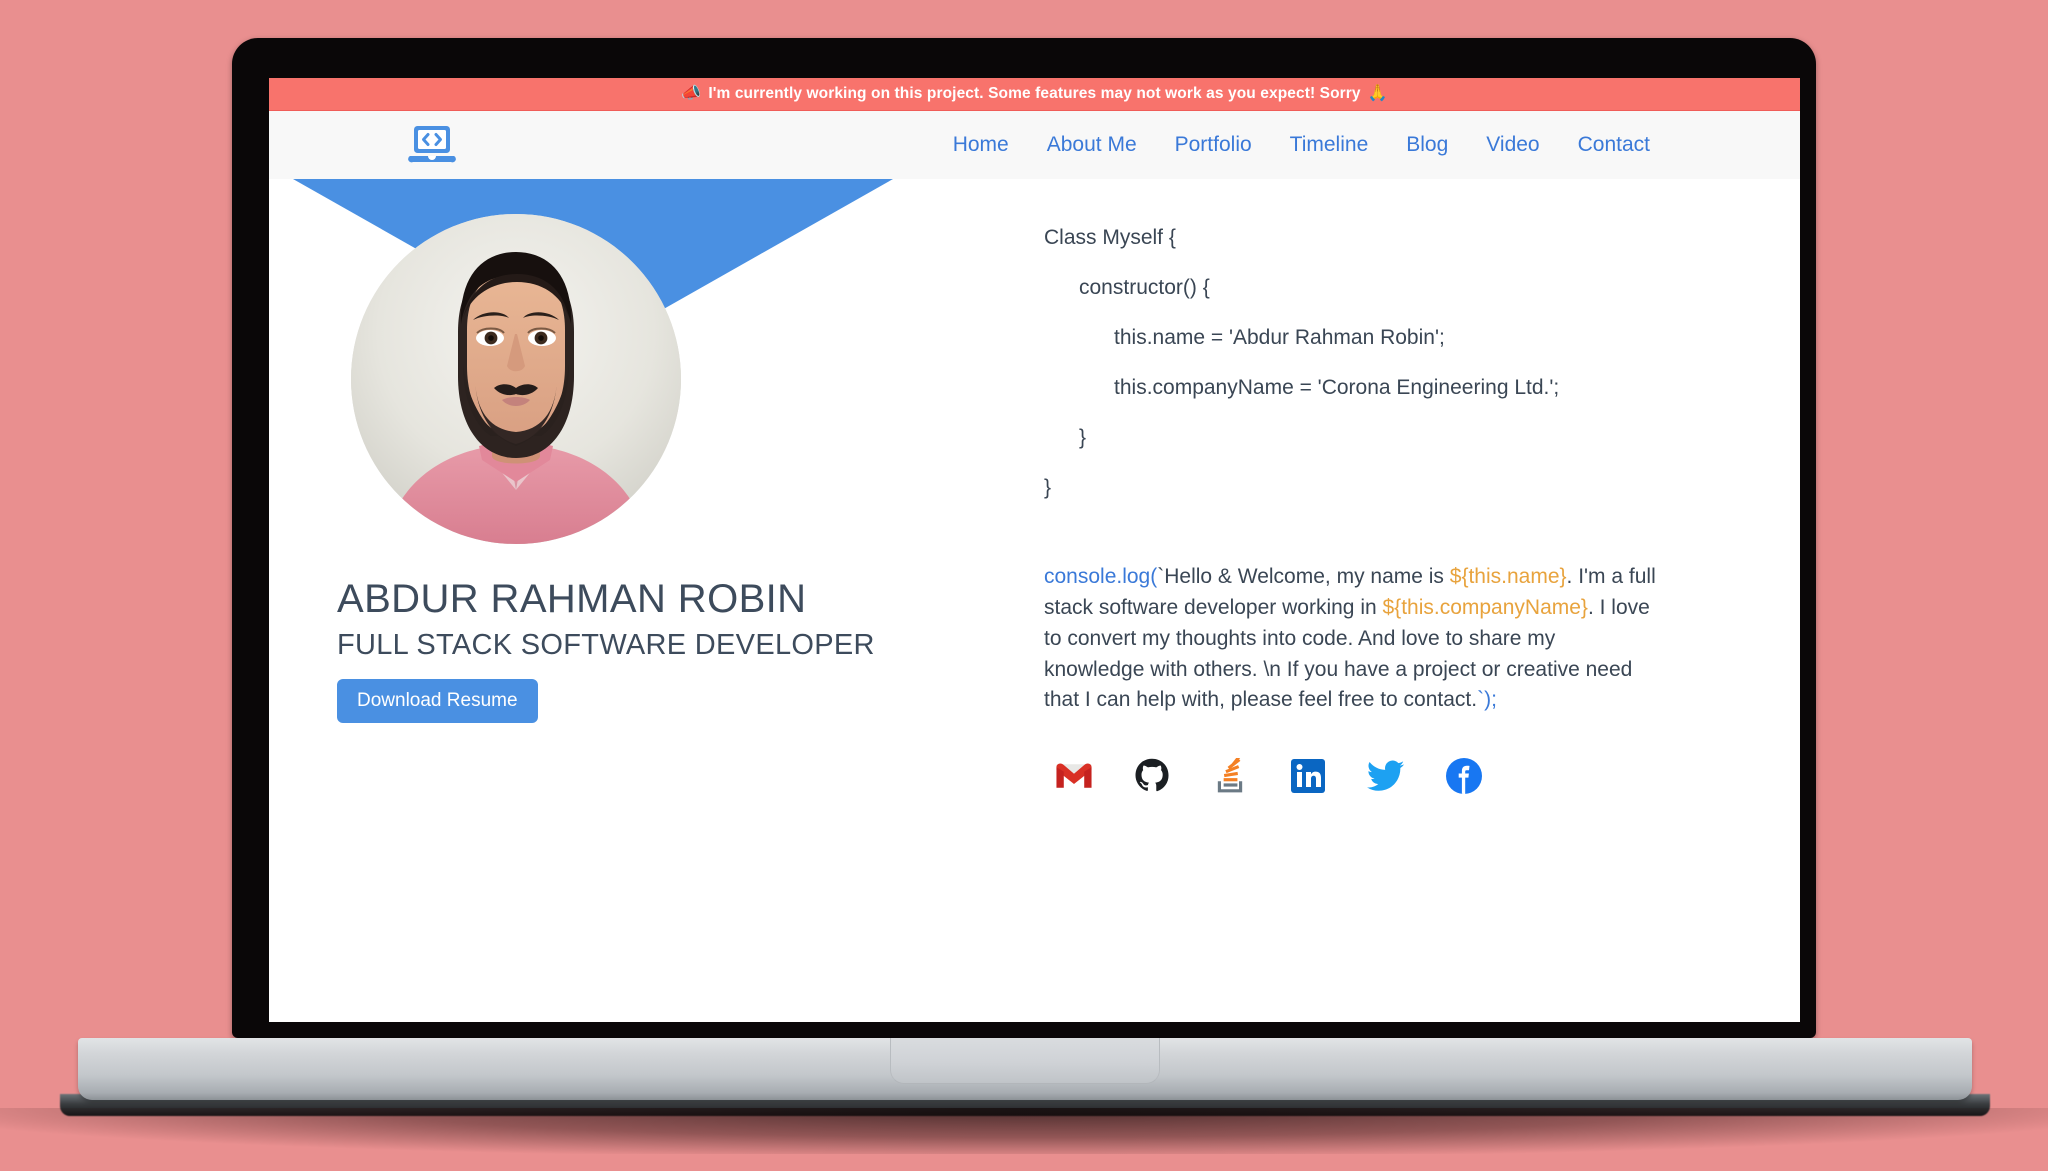 Image resolution: width=2048 pixels, height=1171 pixels. What do you see at coordinates (1025, 1061) in the screenshot?
I see `laptop-base-notch` at bounding box center [1025, 1061].